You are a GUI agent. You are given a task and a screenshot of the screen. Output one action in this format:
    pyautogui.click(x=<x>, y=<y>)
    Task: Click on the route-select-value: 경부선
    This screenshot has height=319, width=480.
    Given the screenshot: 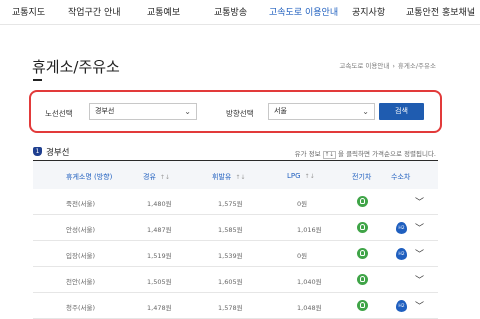 What is the action you would take?
    pyautogui.click(x=105, y=111)
    